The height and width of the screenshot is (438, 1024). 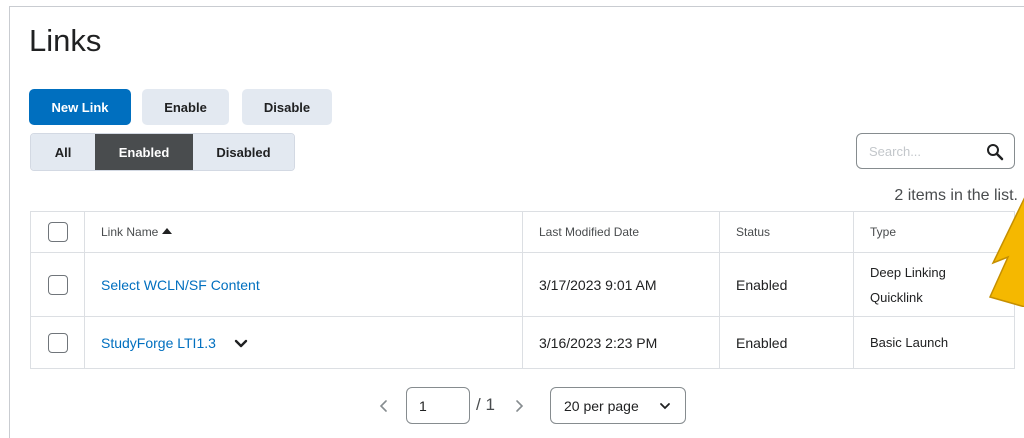 What do you see at coordinates (621, 232) in the screenshot?
I see `column-last-modified: Last Modified Date` at bounding box center [621, 232].